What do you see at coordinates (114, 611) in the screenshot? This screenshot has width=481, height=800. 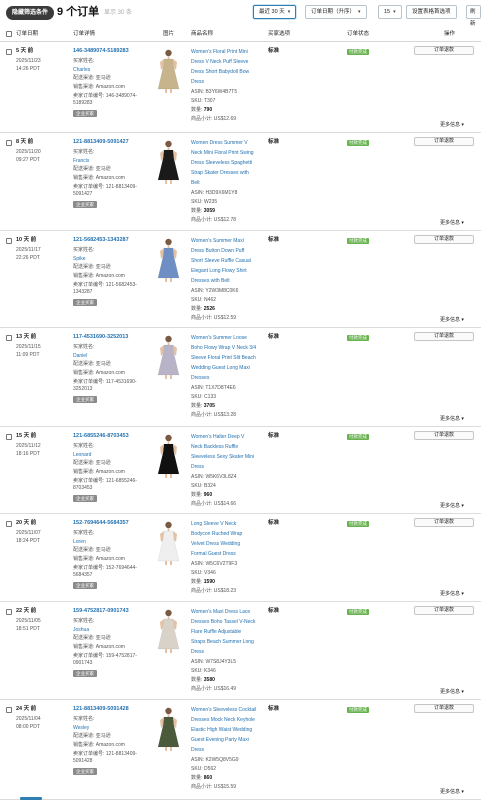 I see `order-id-link: 159-4752817-0901743` at bounding box center [114, 611].